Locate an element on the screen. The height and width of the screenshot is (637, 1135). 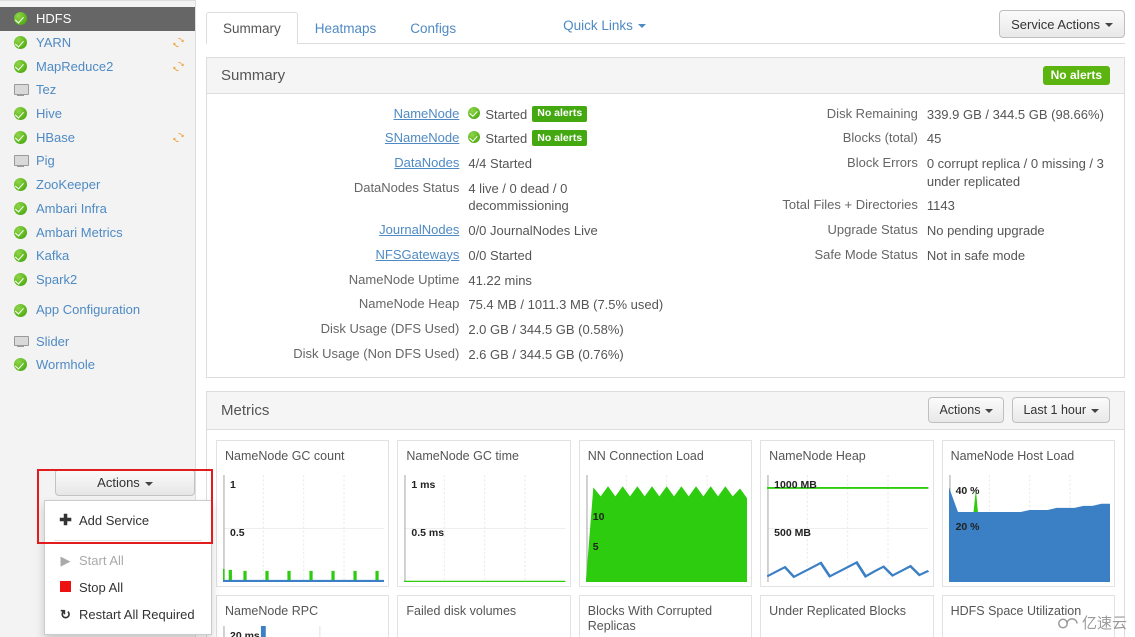
summary-key-link: NFSGateways is located at coordinates (337, 254).